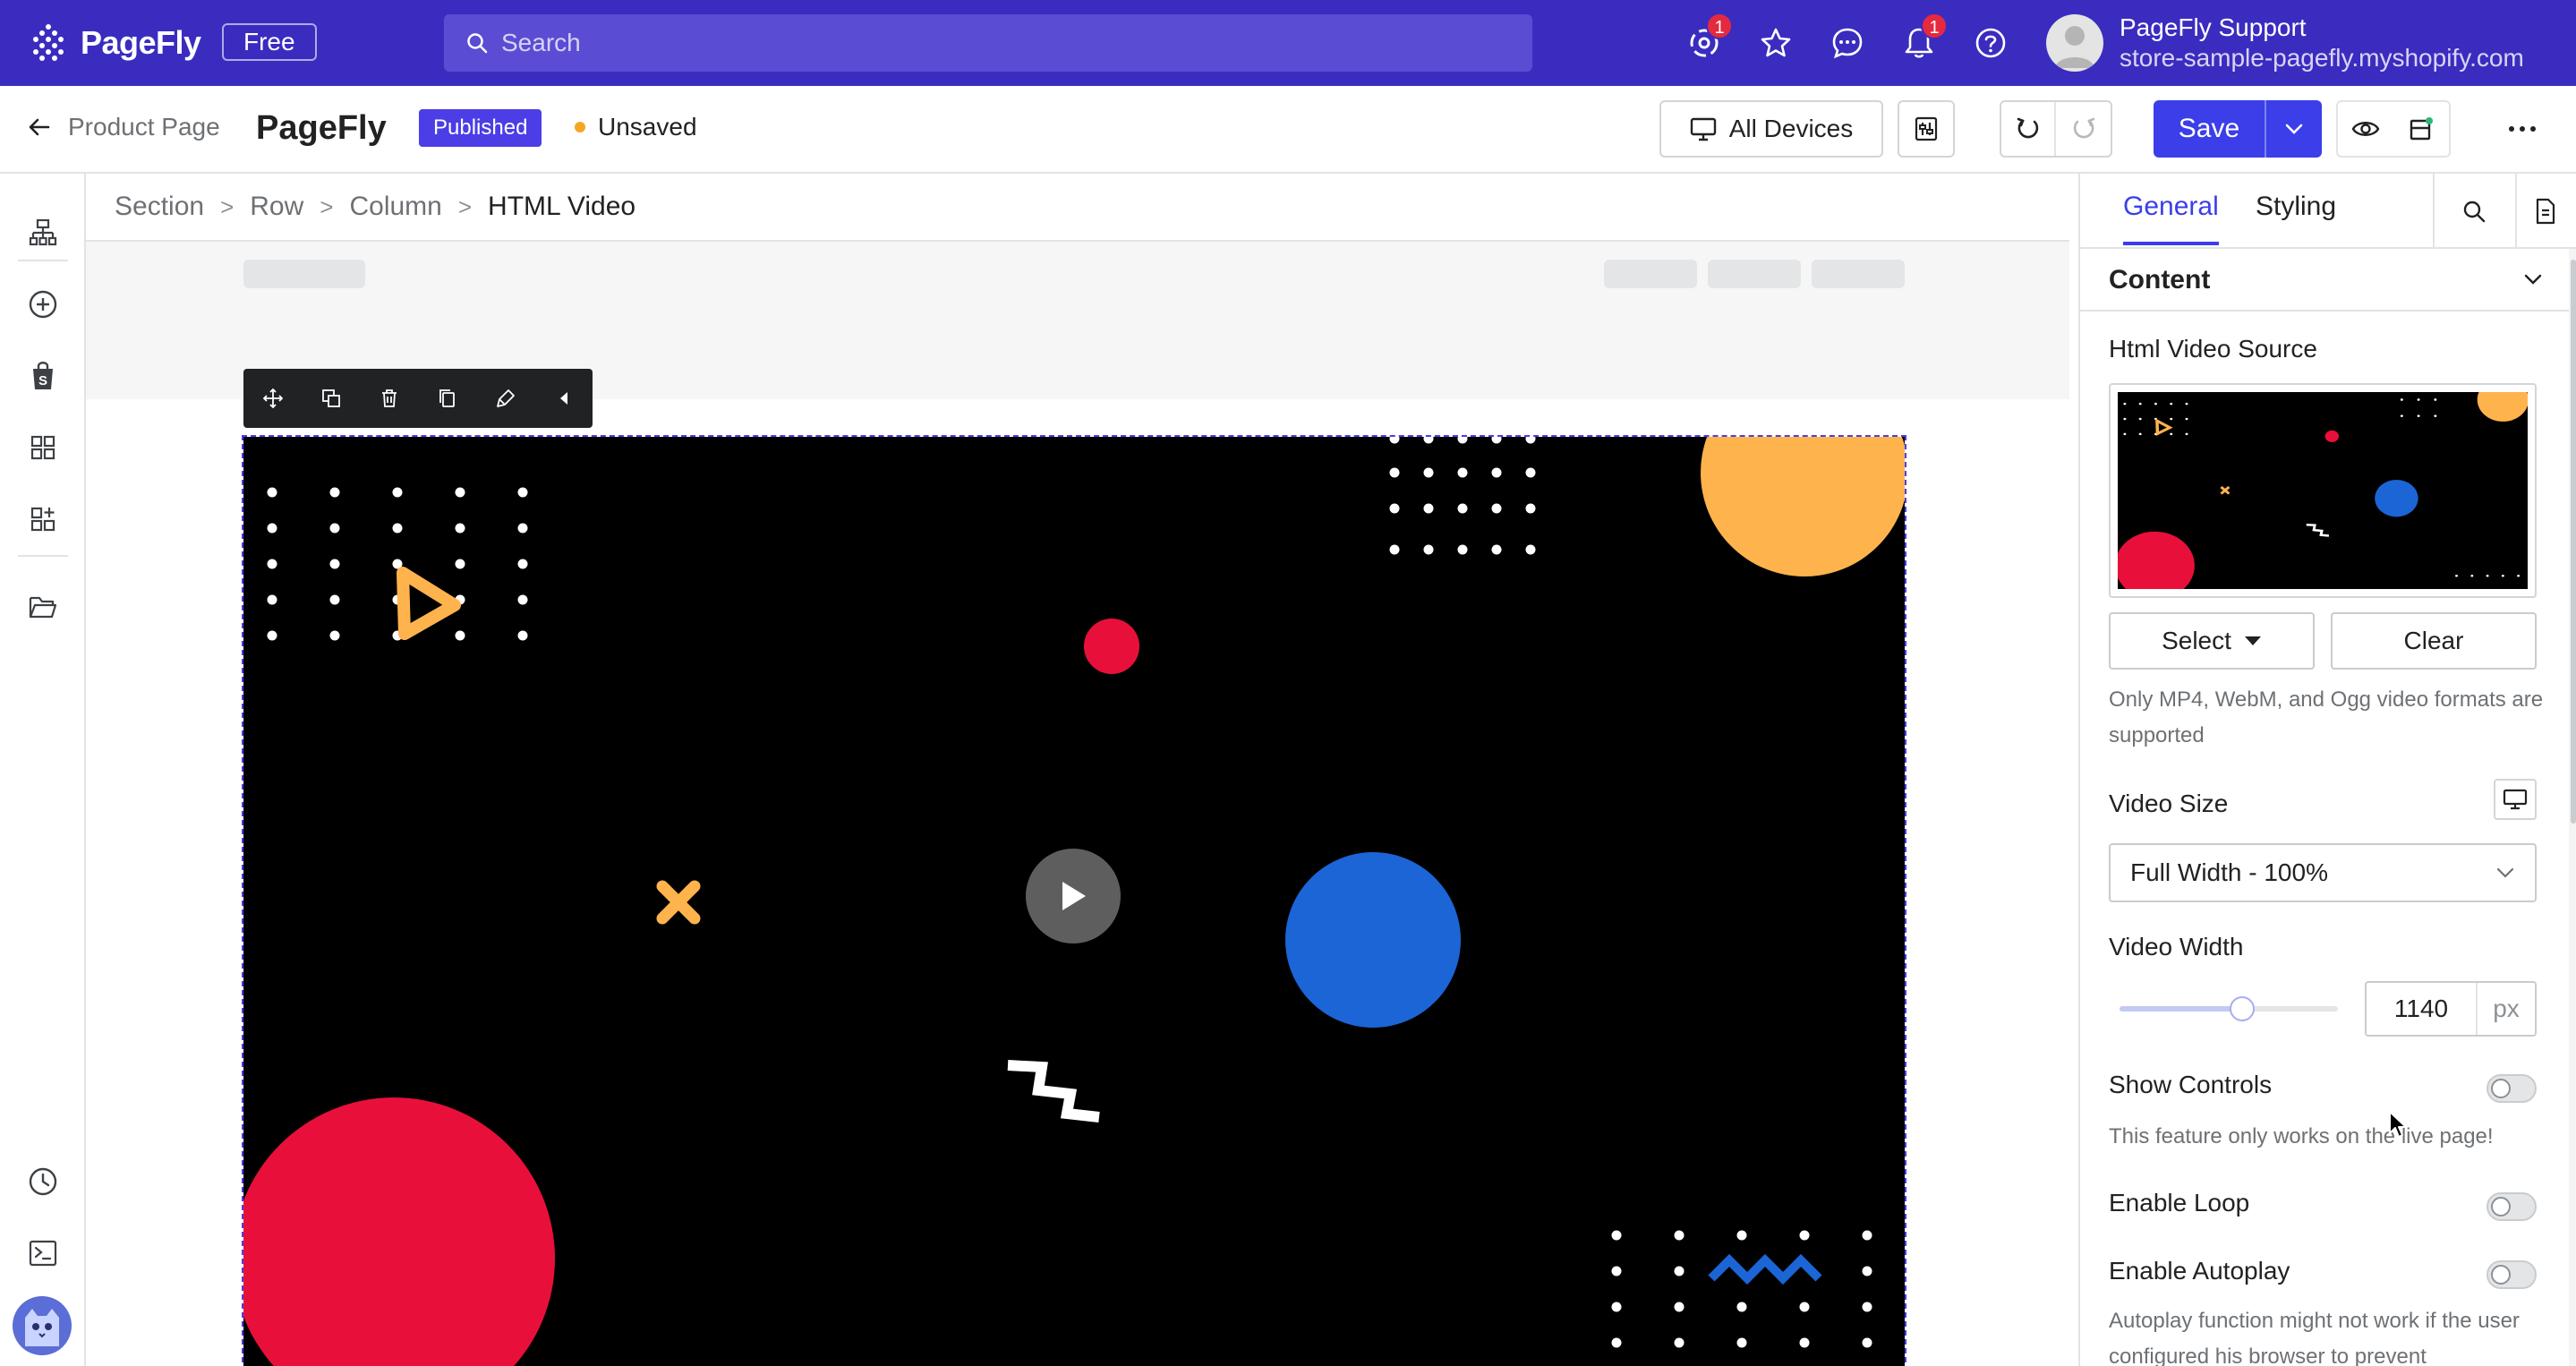  Describe the element at coordinates (2365, 129) in the screenshot. I see `preview-button` at that location.